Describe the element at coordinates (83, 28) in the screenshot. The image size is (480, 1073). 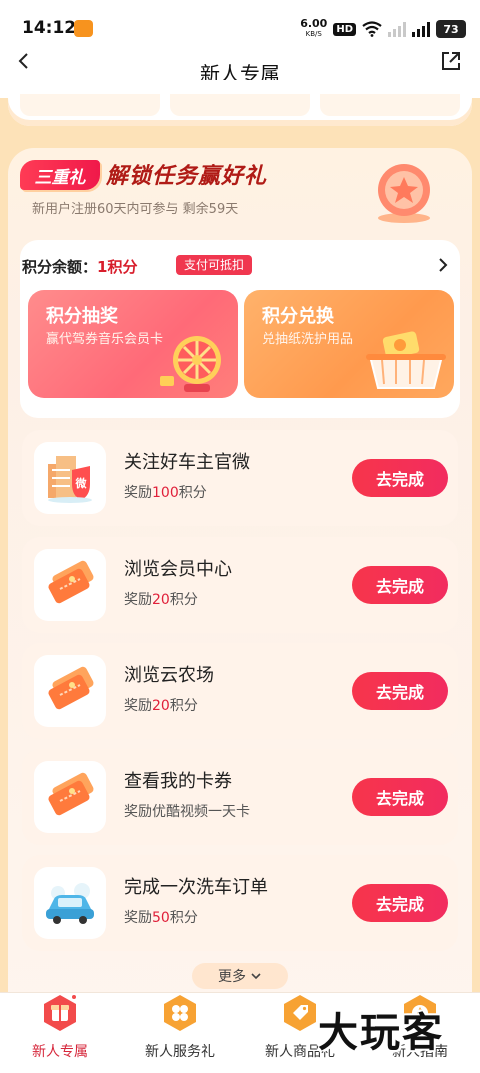
I see `app-notification-icon` at that location.